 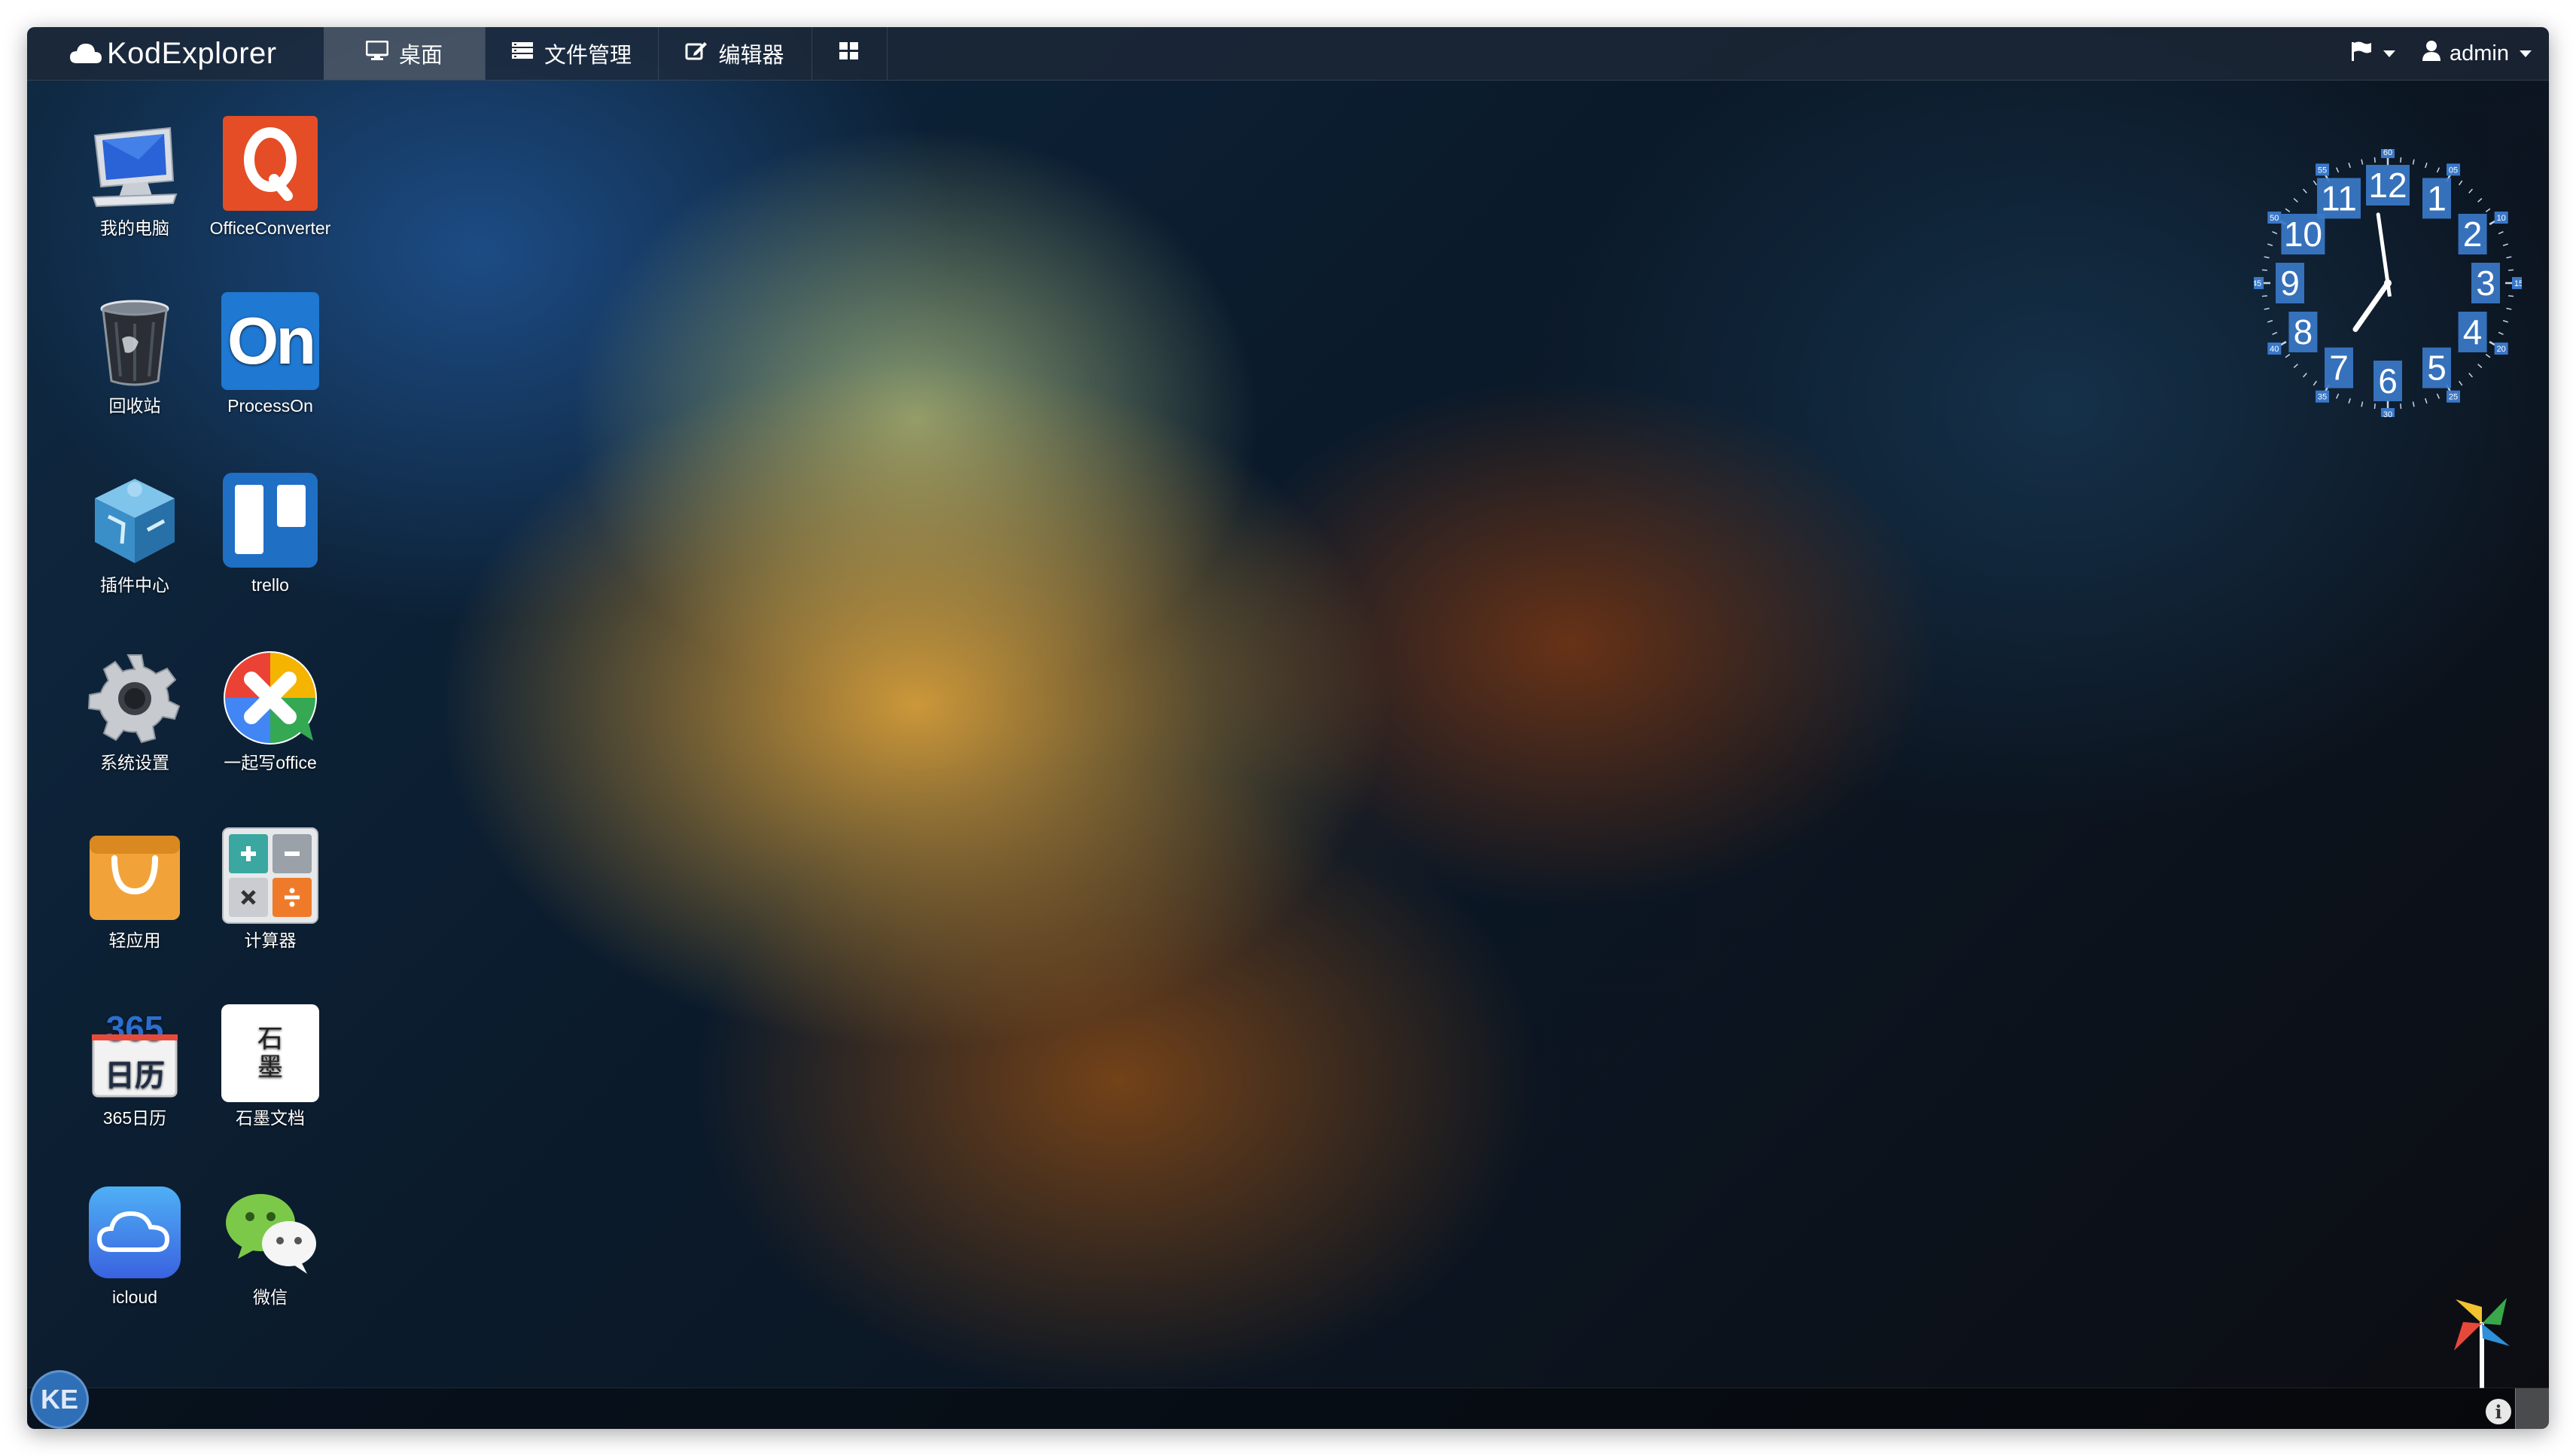 I want to click on svg-text: 40, so click(x=2275, y=349).